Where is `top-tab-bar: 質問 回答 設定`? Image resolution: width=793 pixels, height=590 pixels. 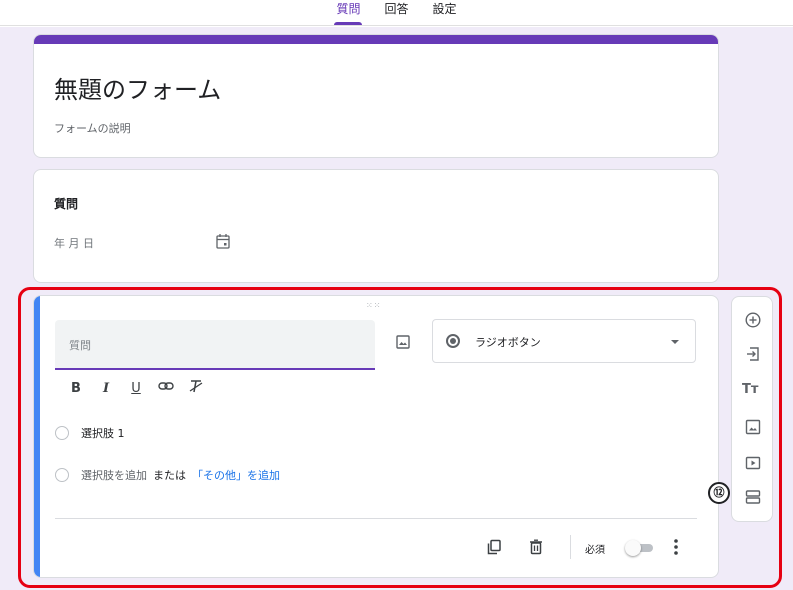
top-tab-bar: 質問 回答 設定 is located at coordinates (396, 13).